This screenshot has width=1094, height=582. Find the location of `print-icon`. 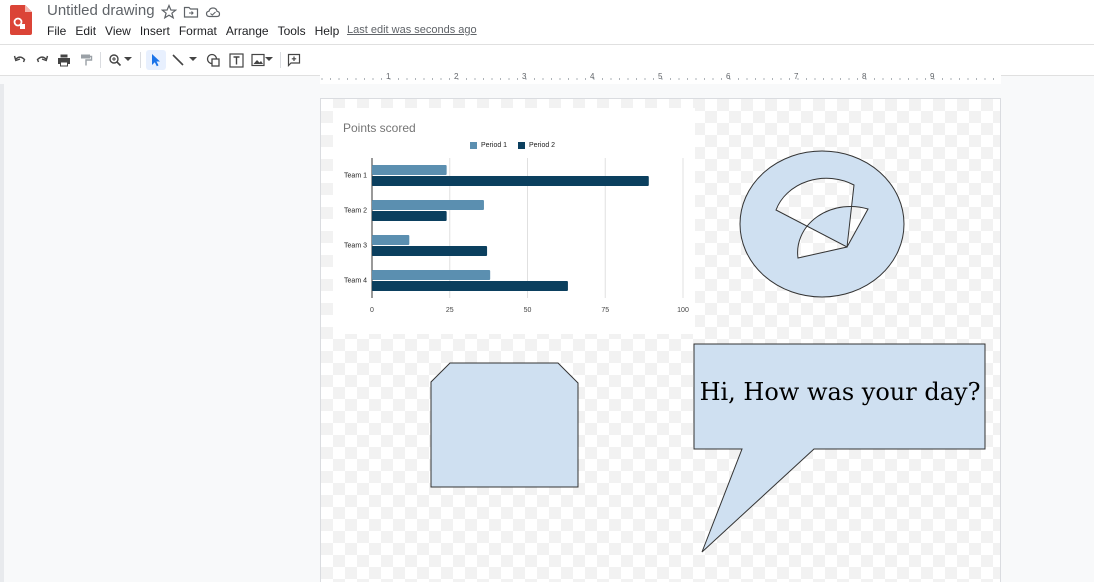

print-icon is located at coordinates (64, 60).